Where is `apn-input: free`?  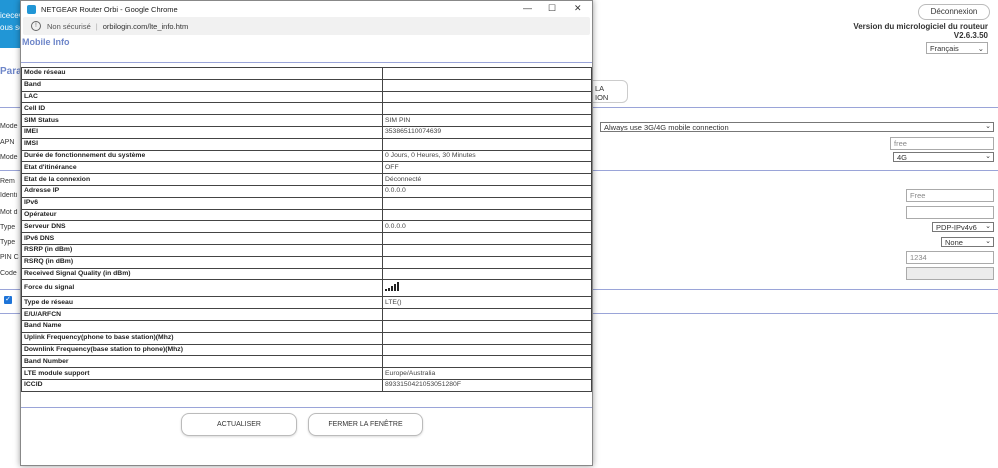 apn-input: free is located at coordinates (942, 143).